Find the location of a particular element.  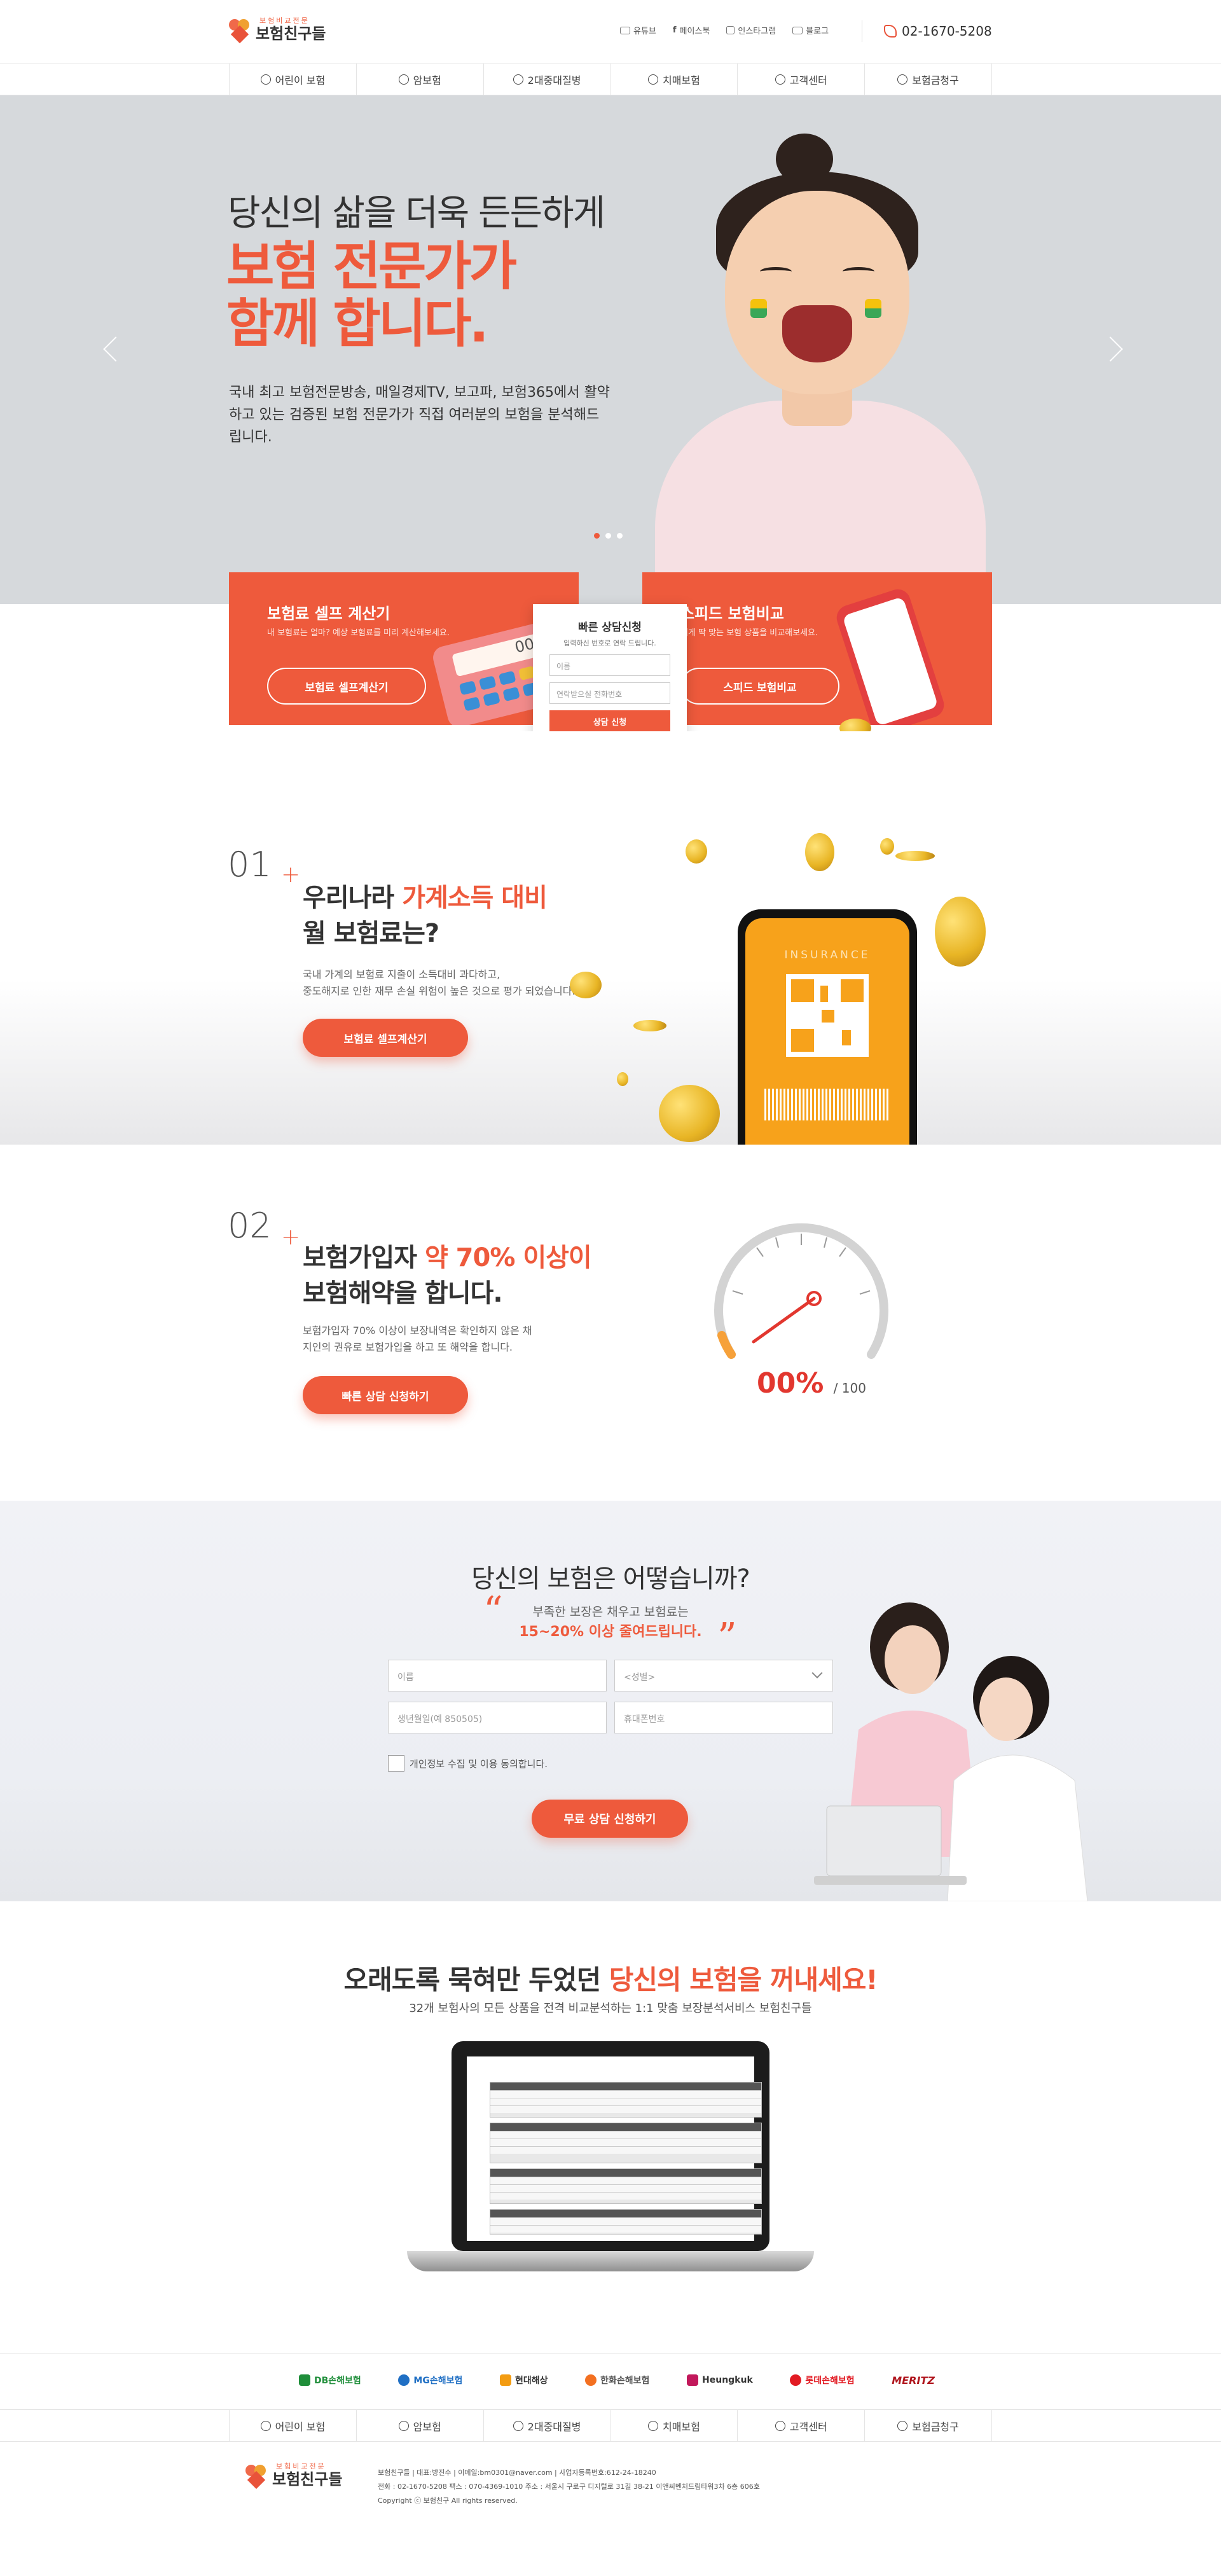

report-screen is located at coordinates (614, 2148).